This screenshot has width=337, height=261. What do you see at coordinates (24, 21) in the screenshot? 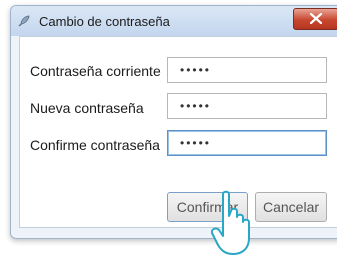
I see `feather-icon` at bounding box center [24, 21].